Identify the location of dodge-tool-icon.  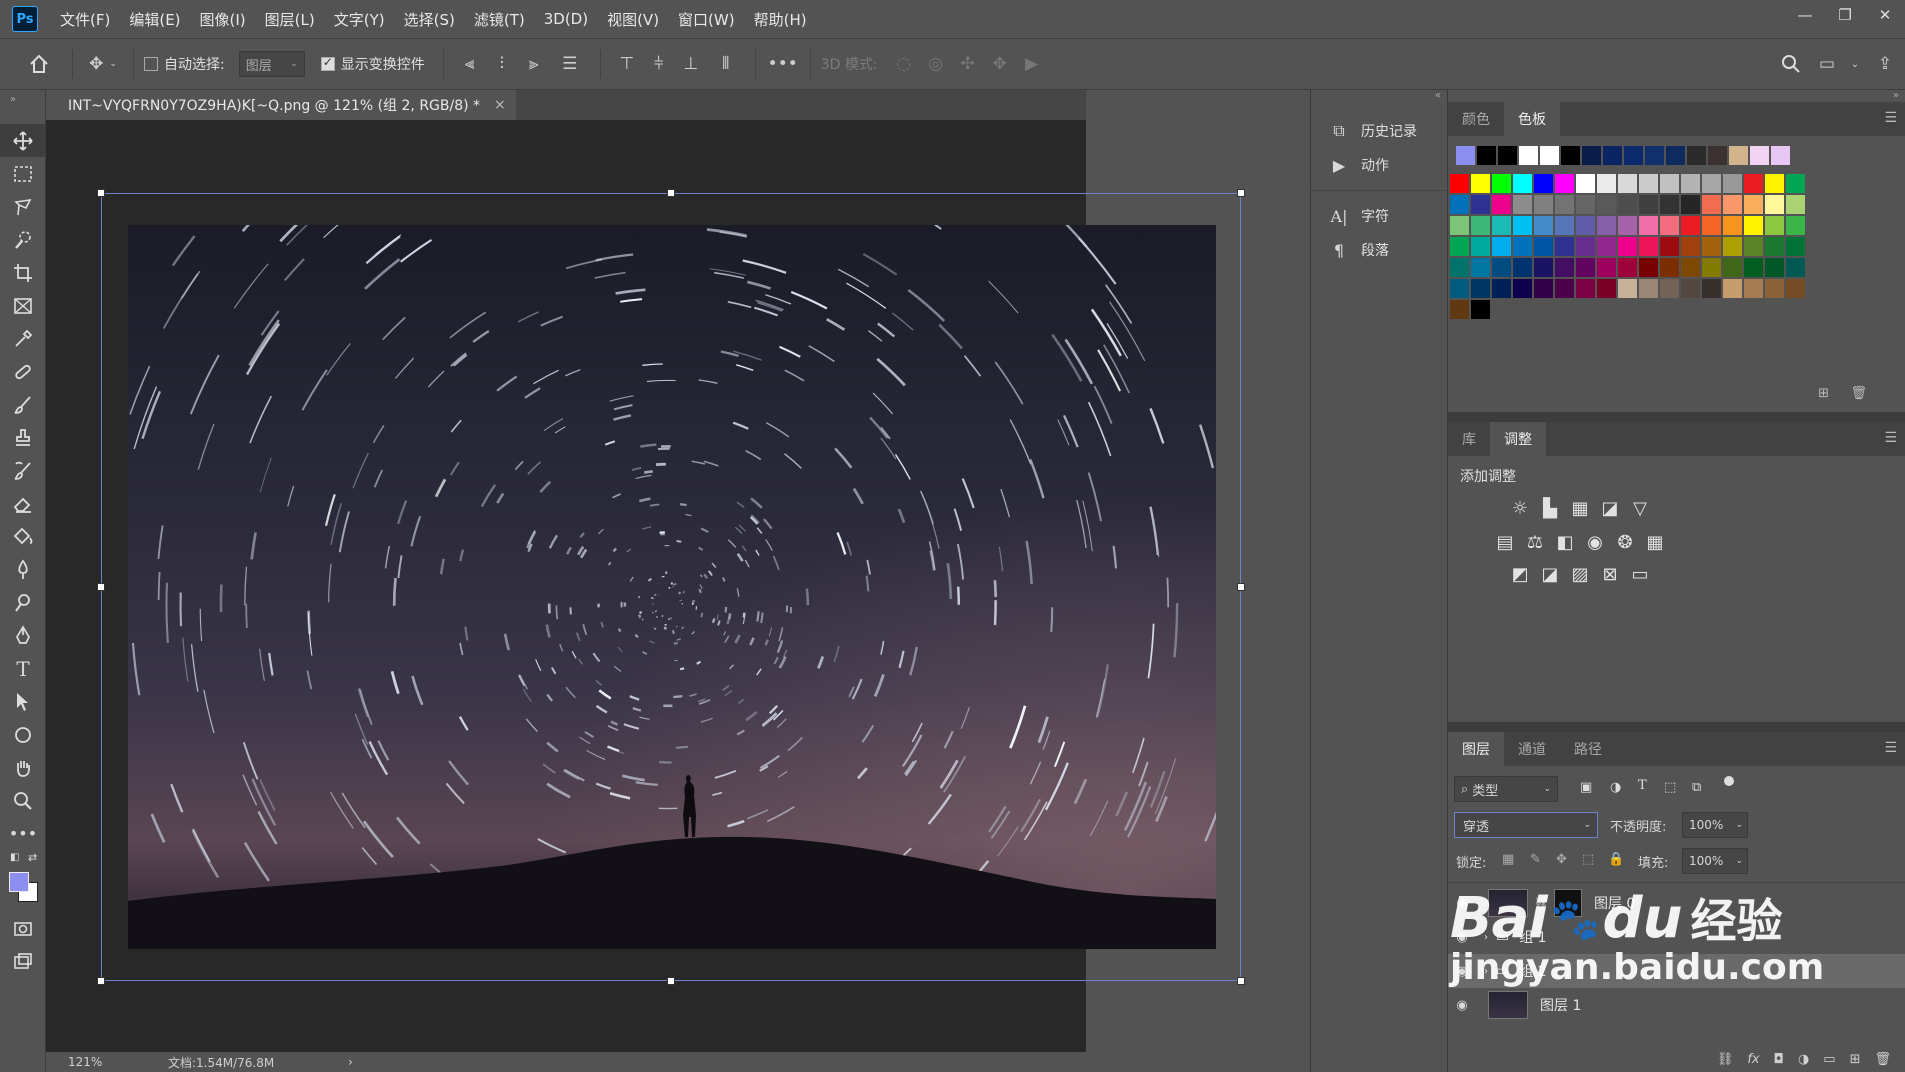
(23, 602).